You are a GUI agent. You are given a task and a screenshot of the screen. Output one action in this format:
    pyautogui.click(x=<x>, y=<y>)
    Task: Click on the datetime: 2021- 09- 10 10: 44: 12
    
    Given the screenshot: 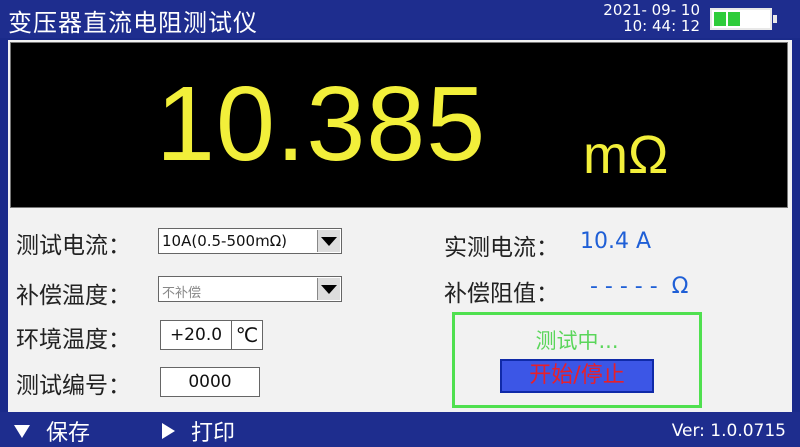 What is the action you would take?
    pyautogui.click(x=645, y=18)
    